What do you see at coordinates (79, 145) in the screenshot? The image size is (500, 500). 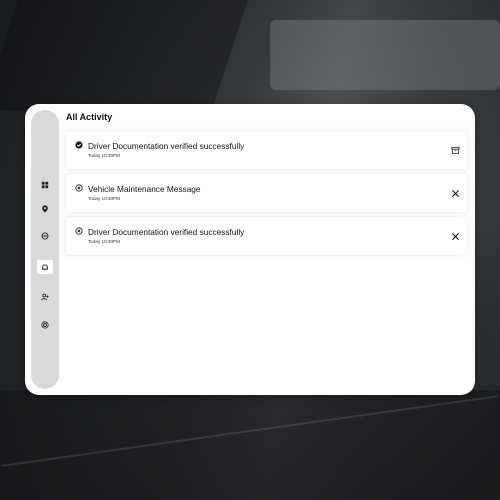 I see `check-circle-icon` at bounding box center [79, 145].